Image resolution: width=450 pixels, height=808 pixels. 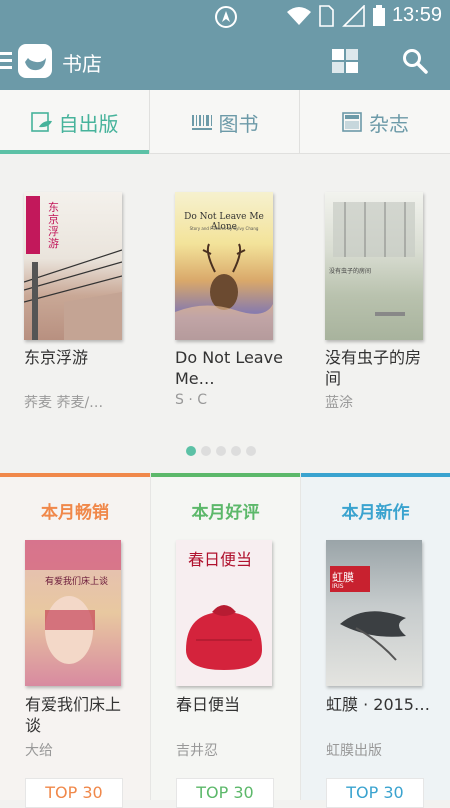 I want to click on book-cover: 没有虫子的房间, so click(x=374, y=266).